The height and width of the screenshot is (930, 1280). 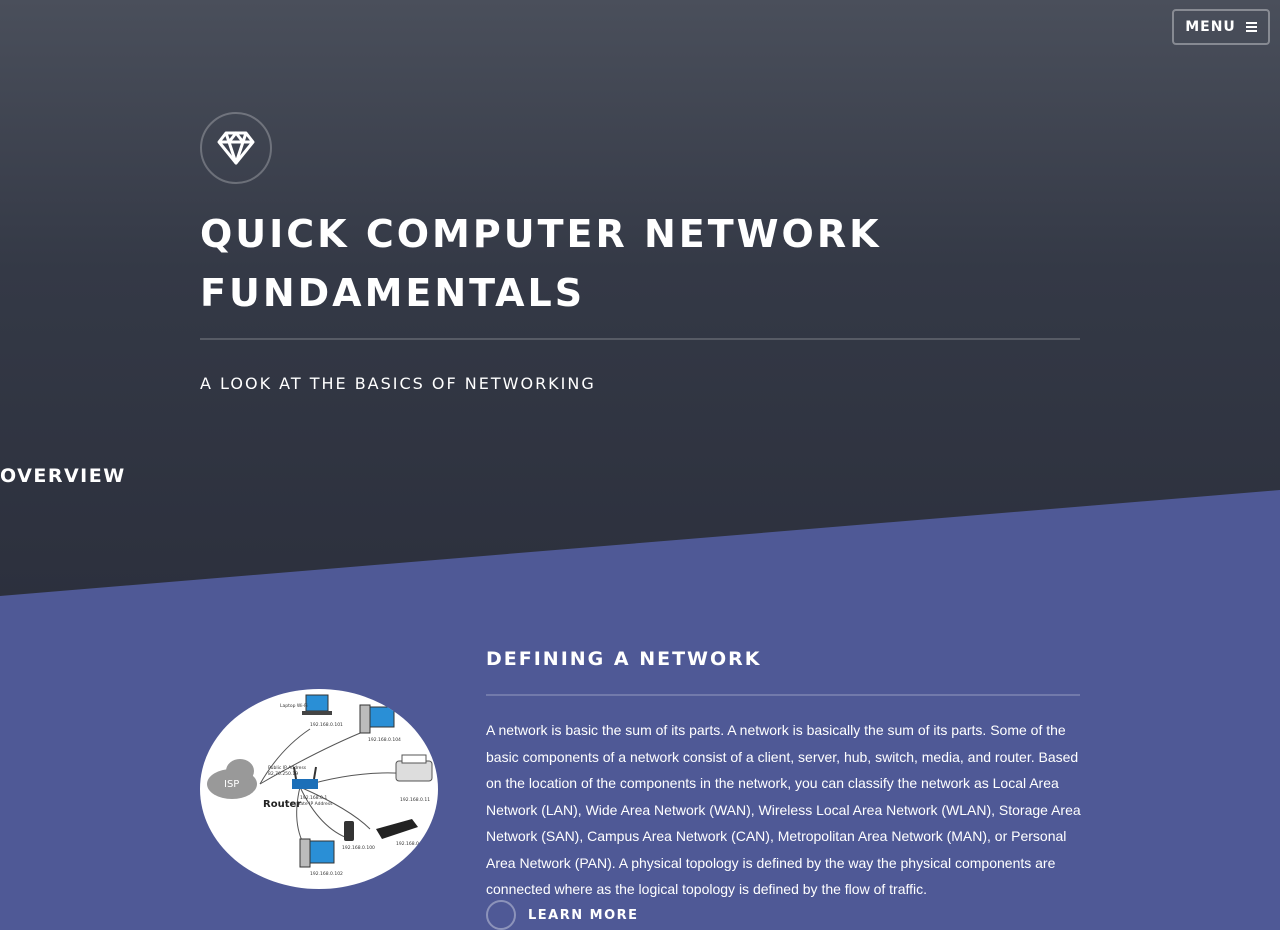 I want to click on menu-button: MENU, so click(x=1221, y=27).